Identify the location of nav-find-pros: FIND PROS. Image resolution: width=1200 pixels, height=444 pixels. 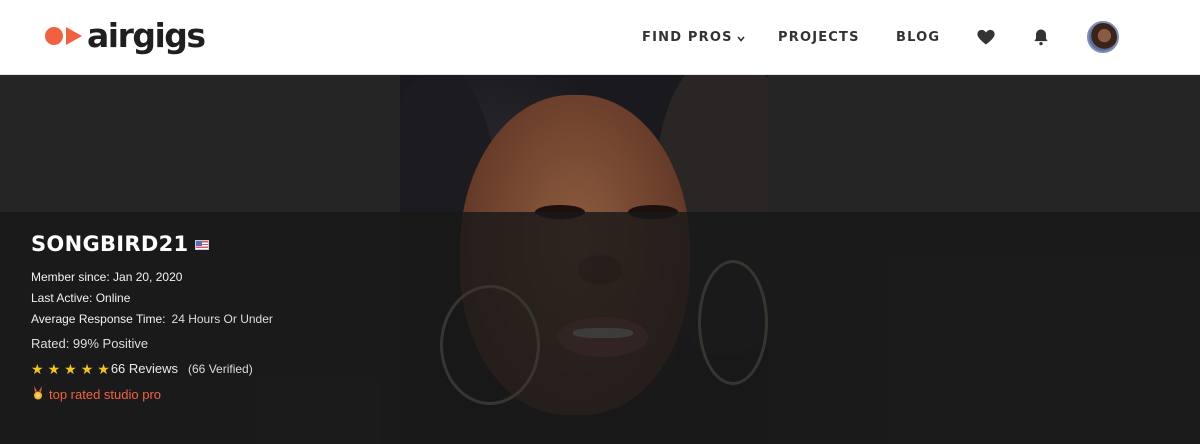
(693, 37).